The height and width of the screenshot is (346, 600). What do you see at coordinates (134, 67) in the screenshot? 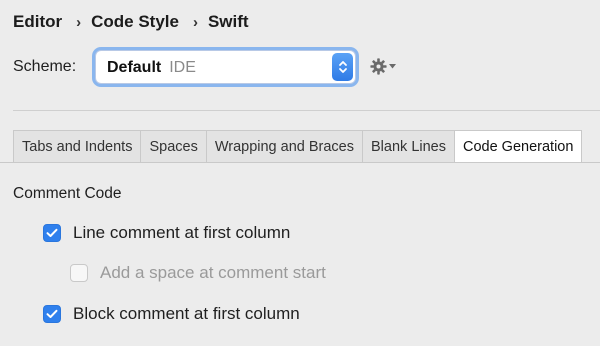
I see `scheme-name: Default` at bounding box center [134, 67].